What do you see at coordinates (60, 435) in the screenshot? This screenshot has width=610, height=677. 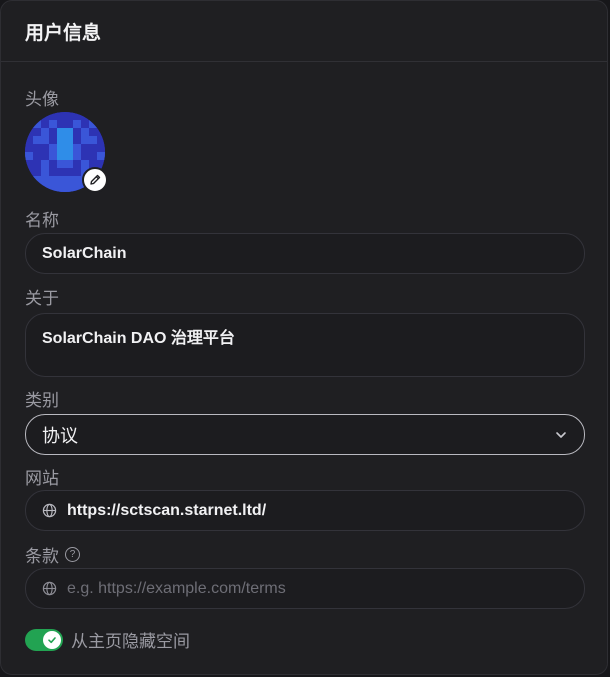 I see `category-value: 协议` at bounding box center [60, 435].